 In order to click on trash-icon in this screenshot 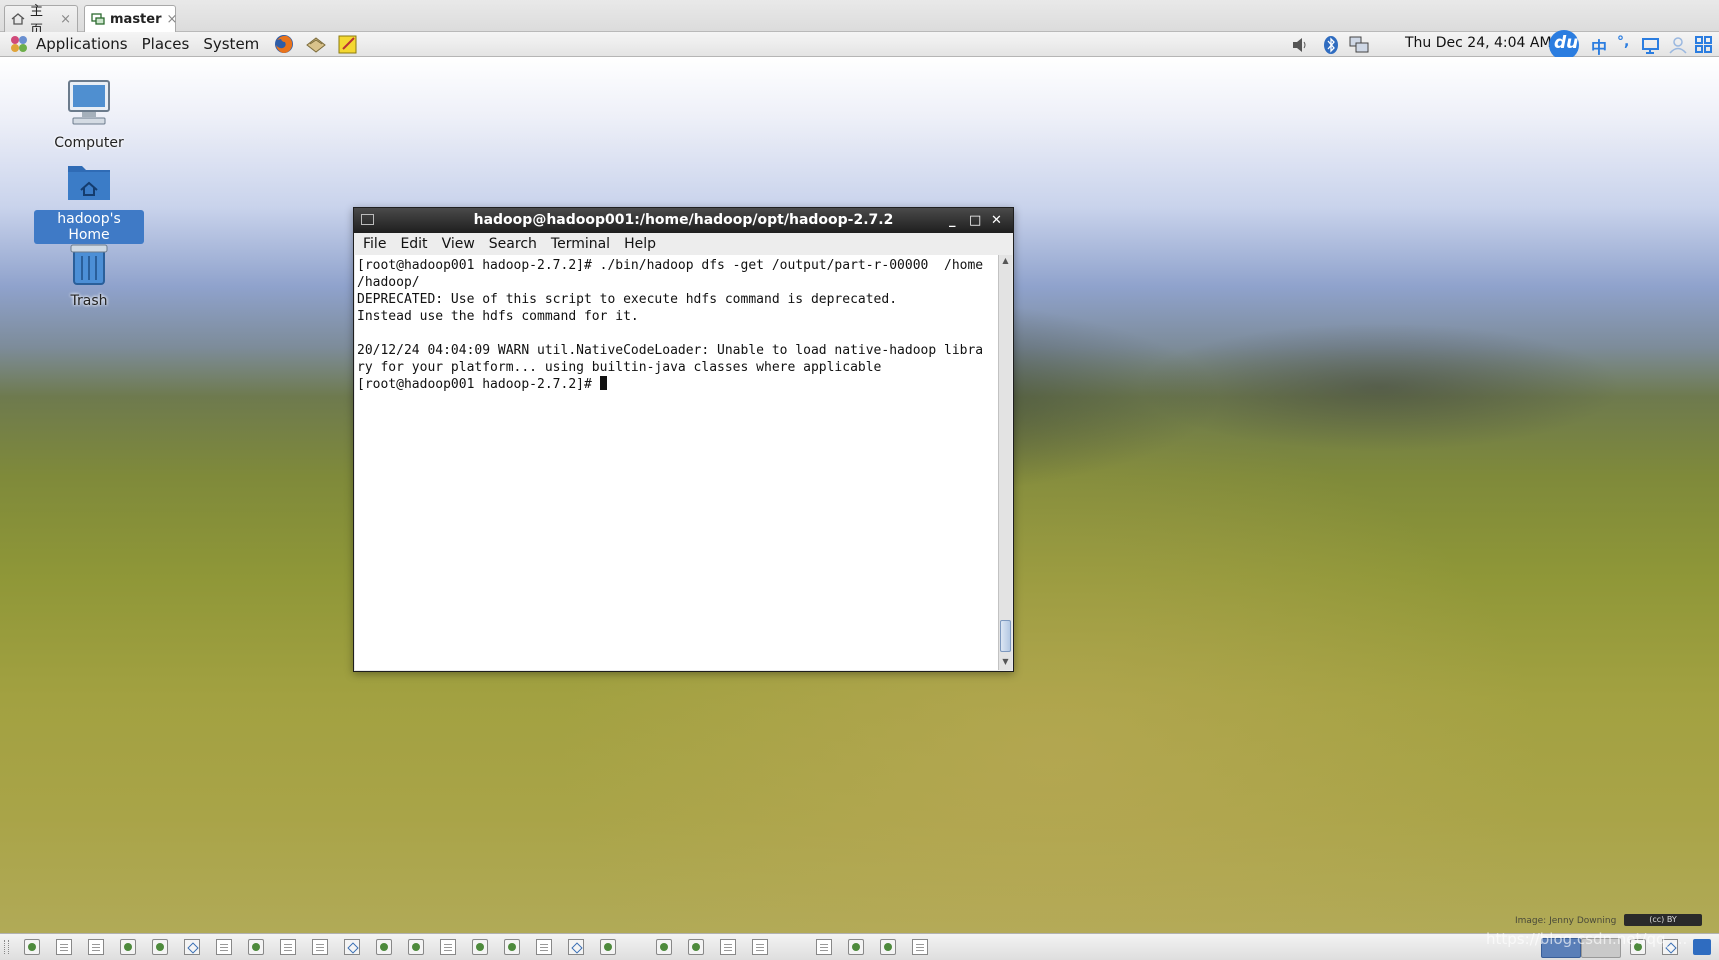, I will do `click(89, 264)`.